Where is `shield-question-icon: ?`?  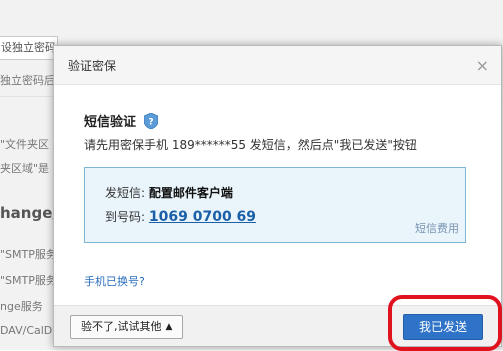
shield-question-icon: ? is located at coordinates (151, 120).